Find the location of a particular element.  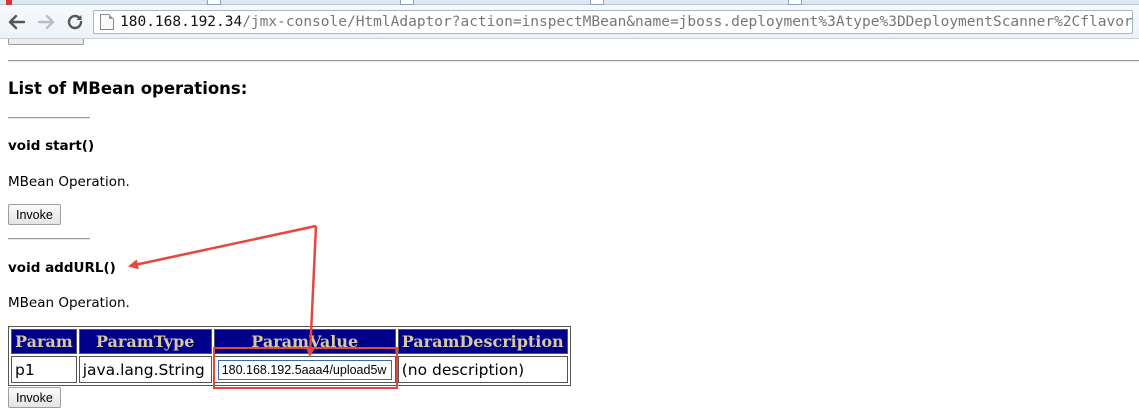

operation-name-start: void start() is located at coordinates (51, 146).